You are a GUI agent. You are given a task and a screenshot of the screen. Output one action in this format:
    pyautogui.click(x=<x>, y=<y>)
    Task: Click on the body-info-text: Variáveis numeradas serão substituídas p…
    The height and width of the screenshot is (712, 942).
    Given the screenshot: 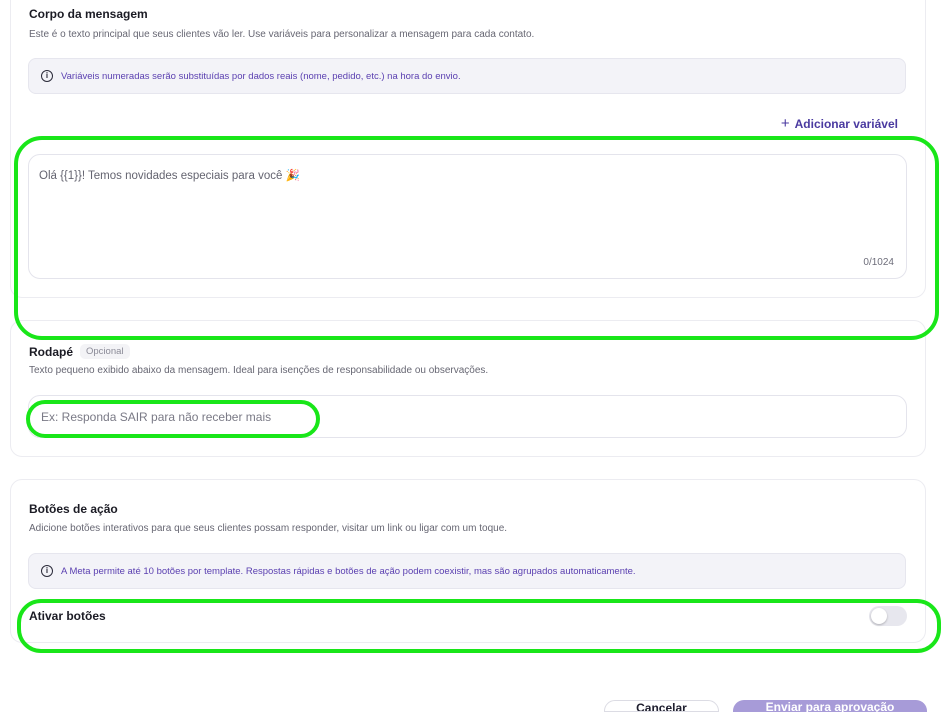 What is the action you would take?
    pyautogui.click(x=261, y=76)
    